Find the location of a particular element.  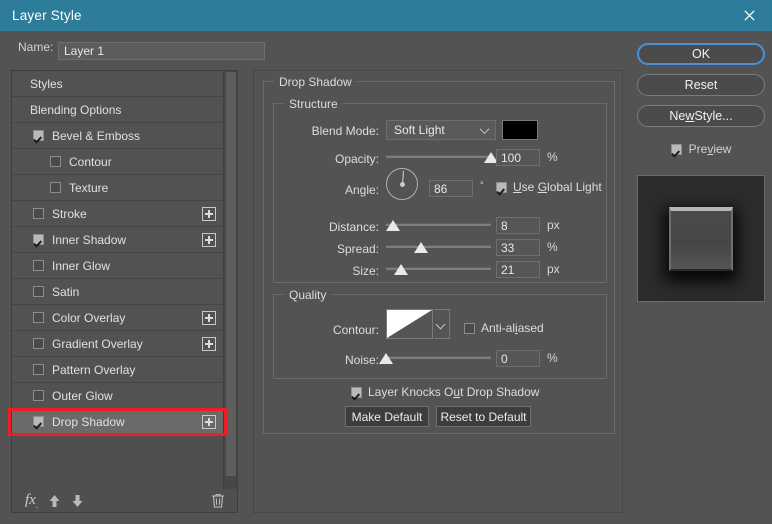

size-input is located at coordinates (518, 269).